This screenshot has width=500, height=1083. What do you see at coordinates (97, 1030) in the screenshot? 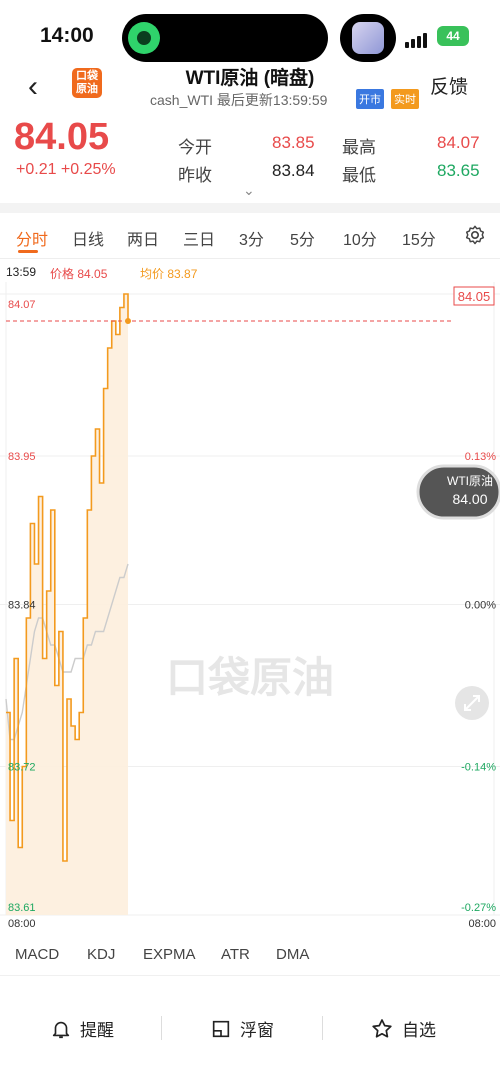
I see `alert-label: 提醒` at bounding box center [97, 1030].